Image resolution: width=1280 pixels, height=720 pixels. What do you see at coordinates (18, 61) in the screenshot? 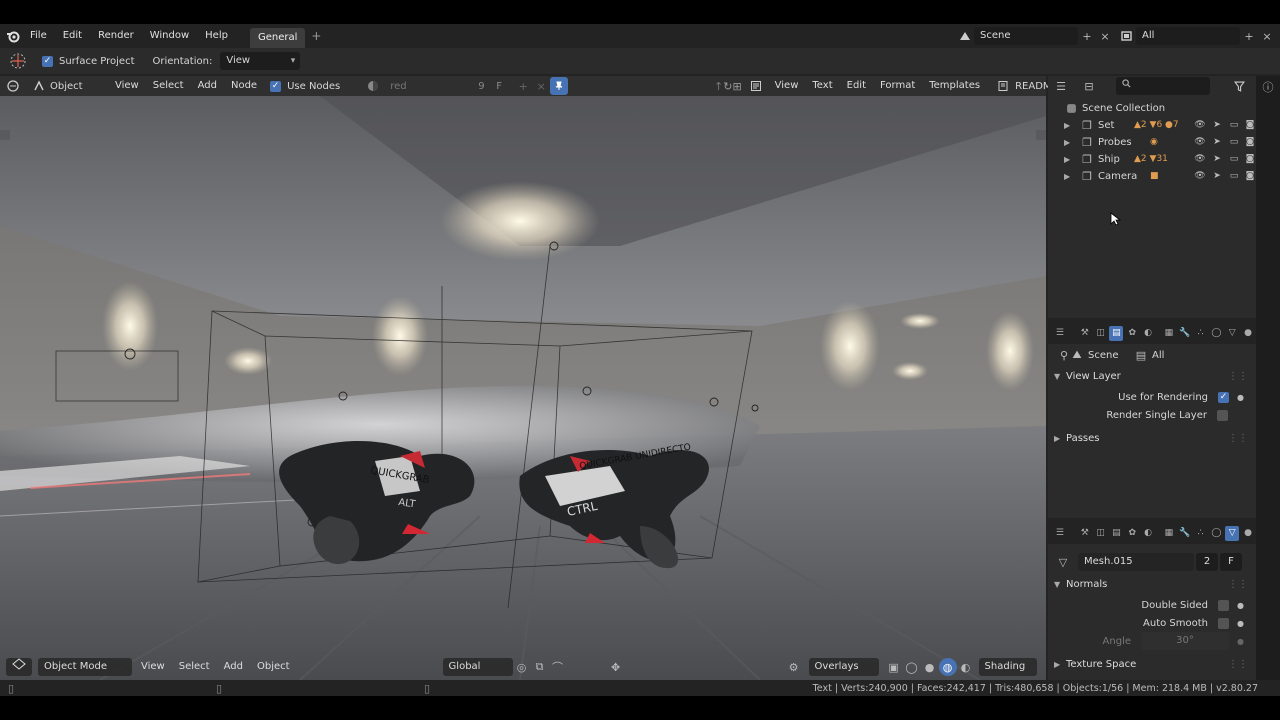
I see `active-tool-icon` at bounding box center [18, 61].